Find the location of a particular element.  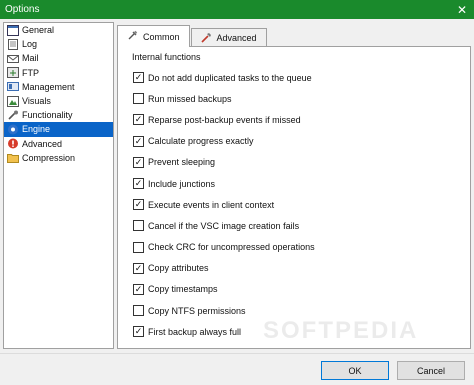

group-title: Internal functions is located at coordinates (166, 57).